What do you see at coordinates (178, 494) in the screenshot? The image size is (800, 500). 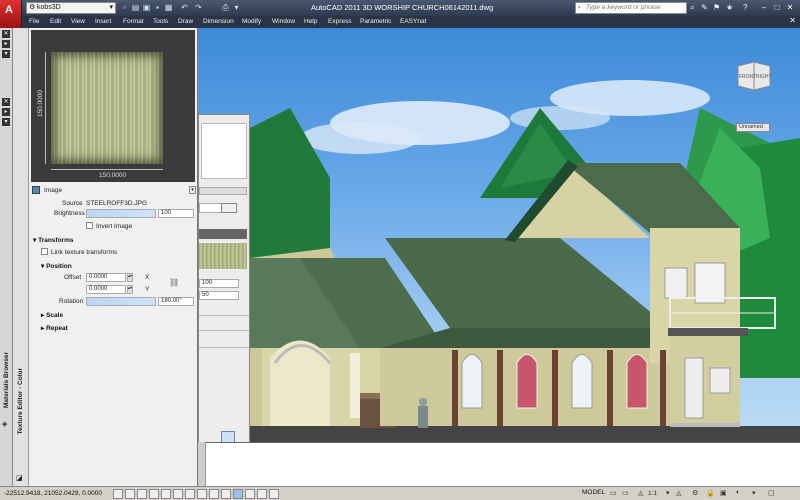 I see `osnap-button` at bounding box center [178, 494].